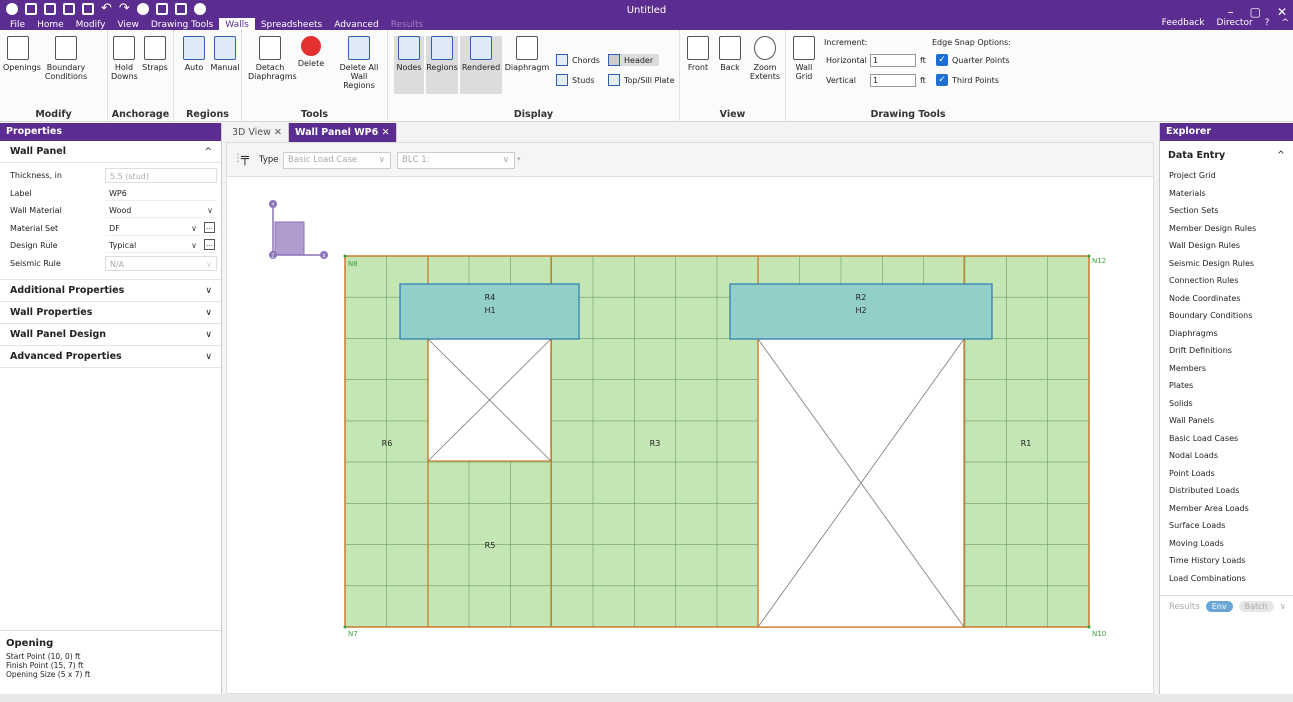  I want to click on header-toggle: Header, so click(634, 60).